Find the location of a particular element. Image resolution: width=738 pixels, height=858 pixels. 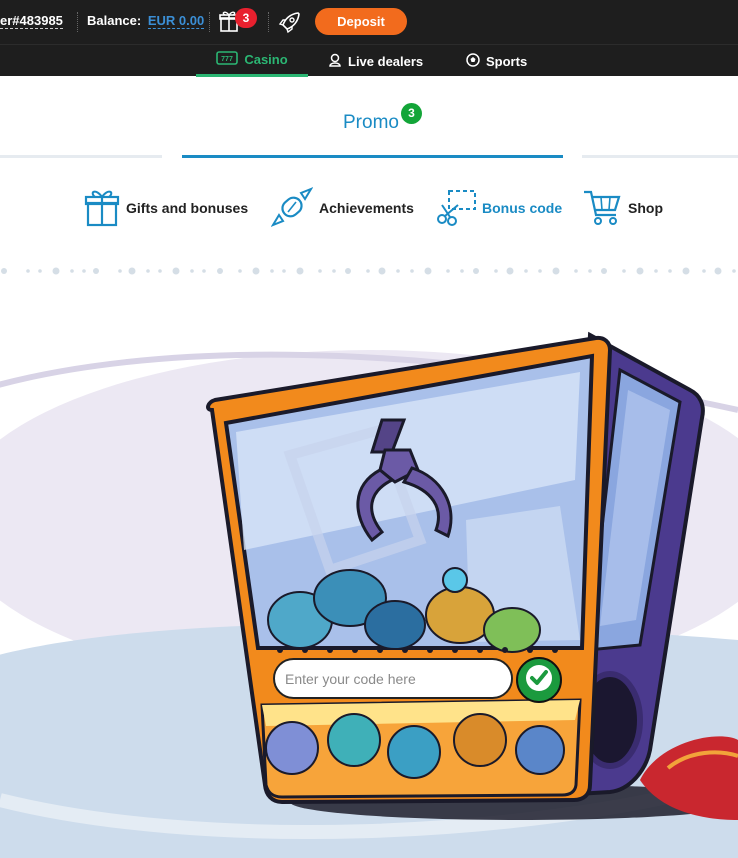

promo-count-badge: 3 is located at coordinates (411, 113).